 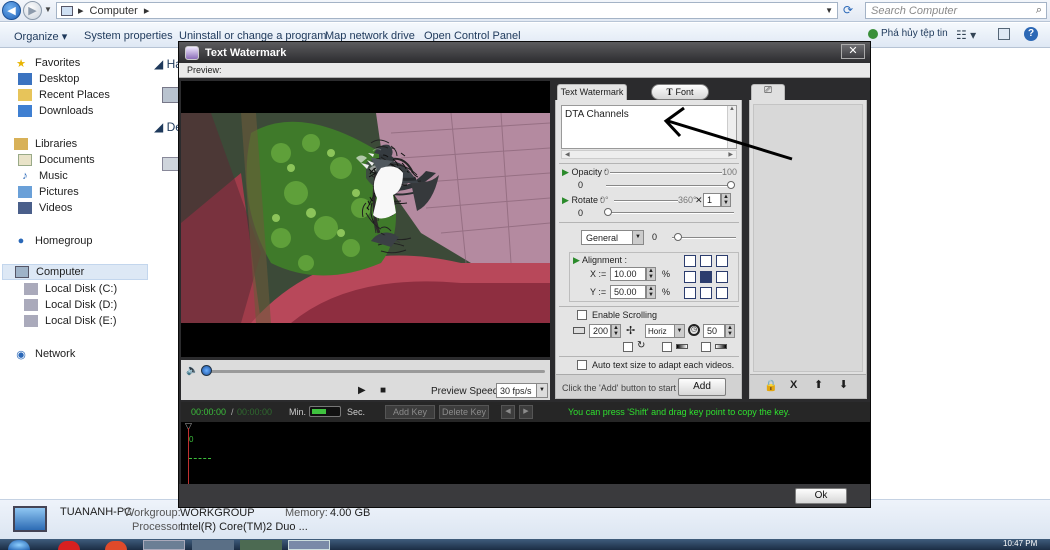 I want to click on alignment-label: ▶ Alignment :, so click(x=600, y=260).